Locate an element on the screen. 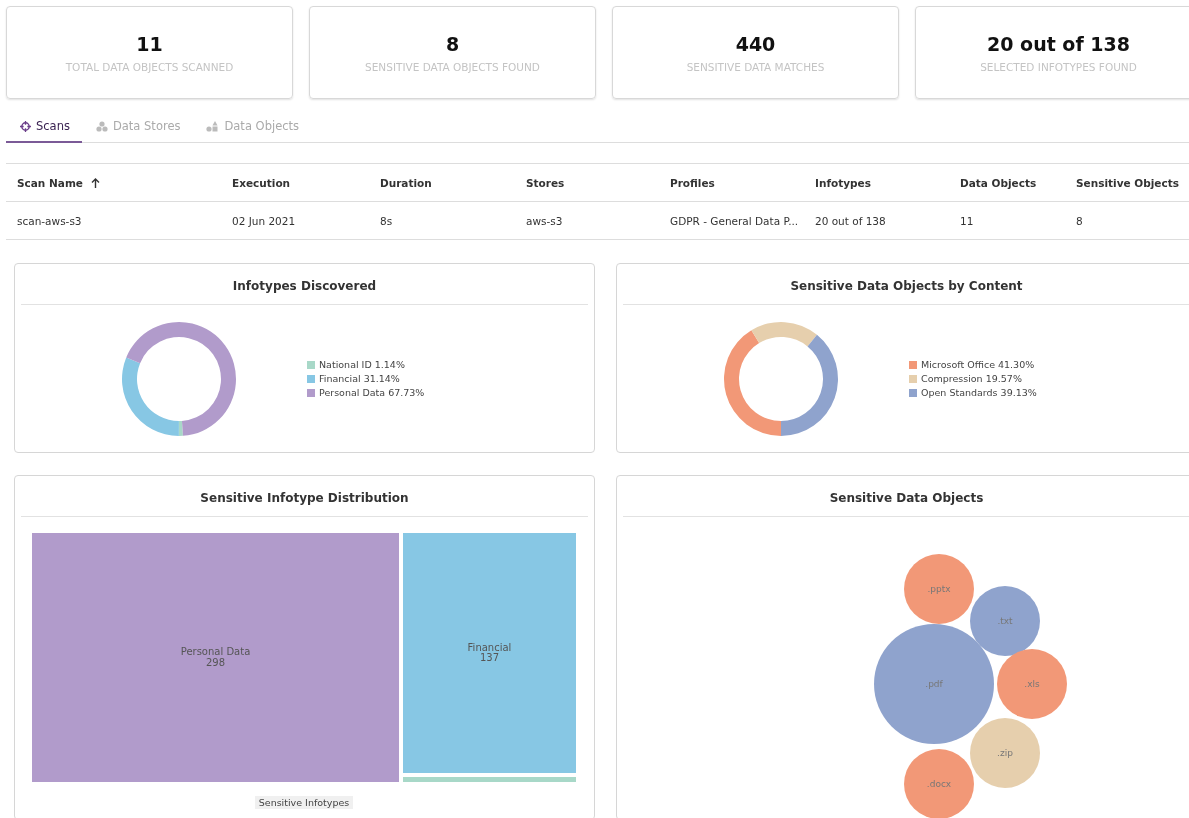 The width and height of the screenshot is (1189, 818). crosshair-icon is located at coordinates (25, 126).